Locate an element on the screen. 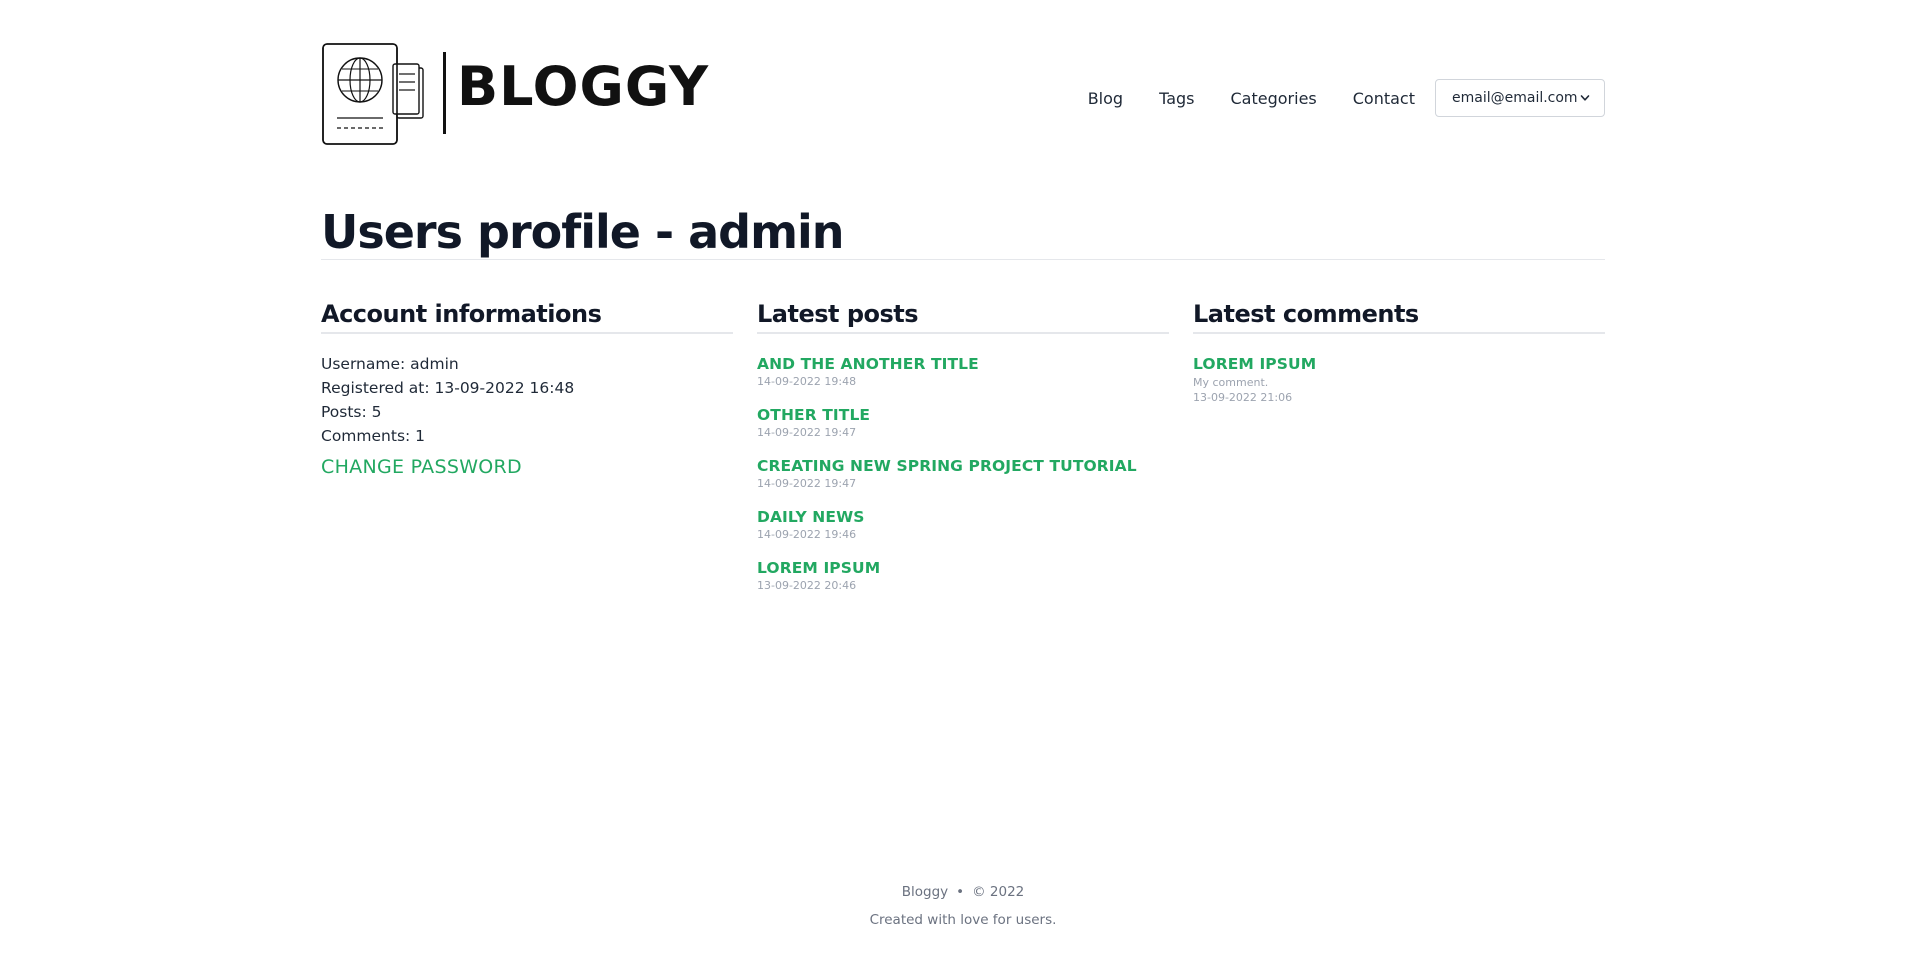 The image size is (1920, 958). post-date: 13-09-2022 20:46 is located at coordinates (807, 585).